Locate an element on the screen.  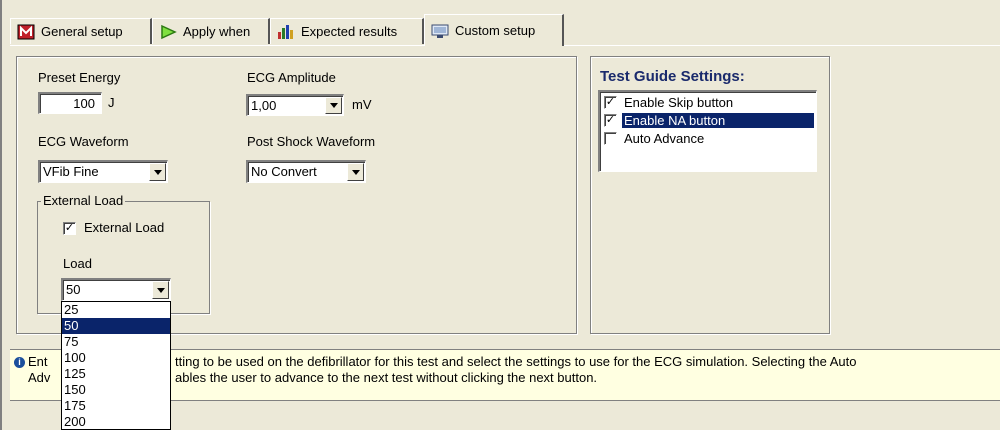
load-dropdown-list: 25 50 75 100 125 150 175 200 is located at coordinates (116, 365).